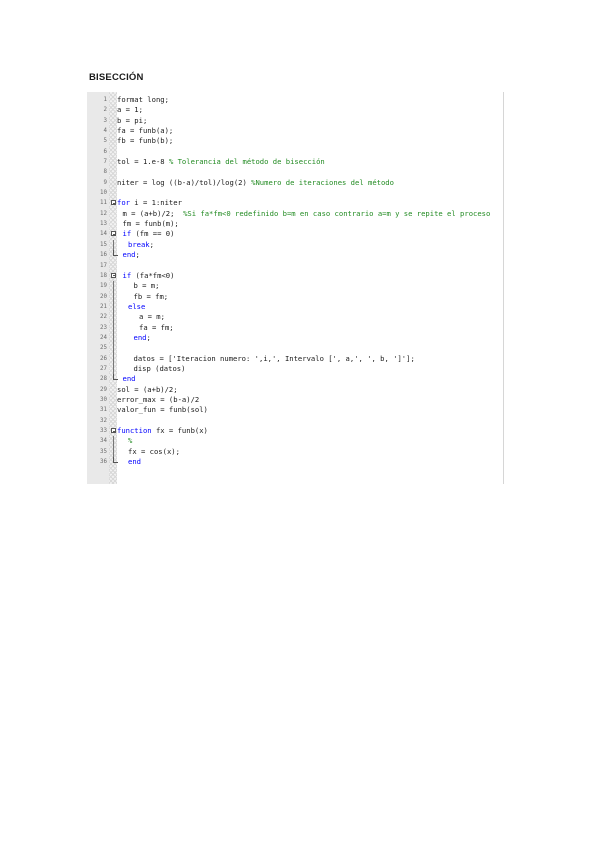 This screenshot has height=848, width=599. I want to click on line-number: 21, so click(103, 306).